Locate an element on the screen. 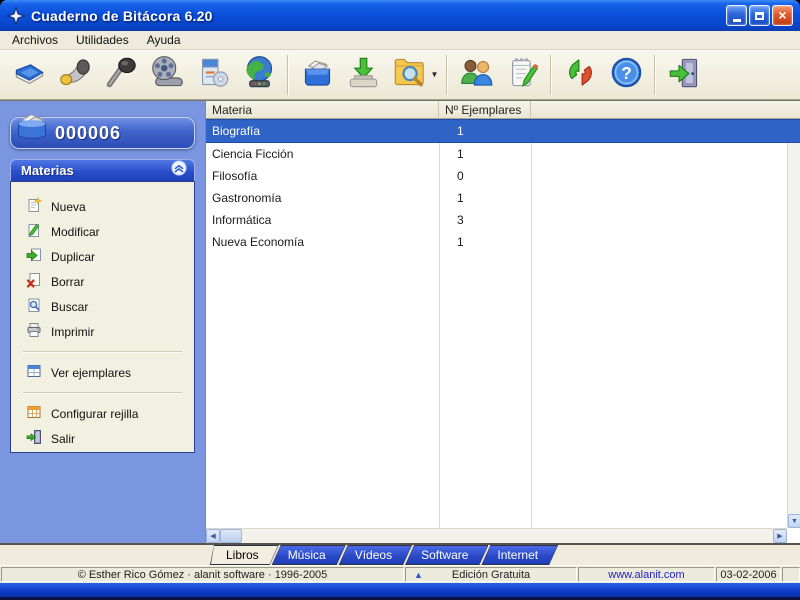  minimize-button is located at coordinates (736, 15).